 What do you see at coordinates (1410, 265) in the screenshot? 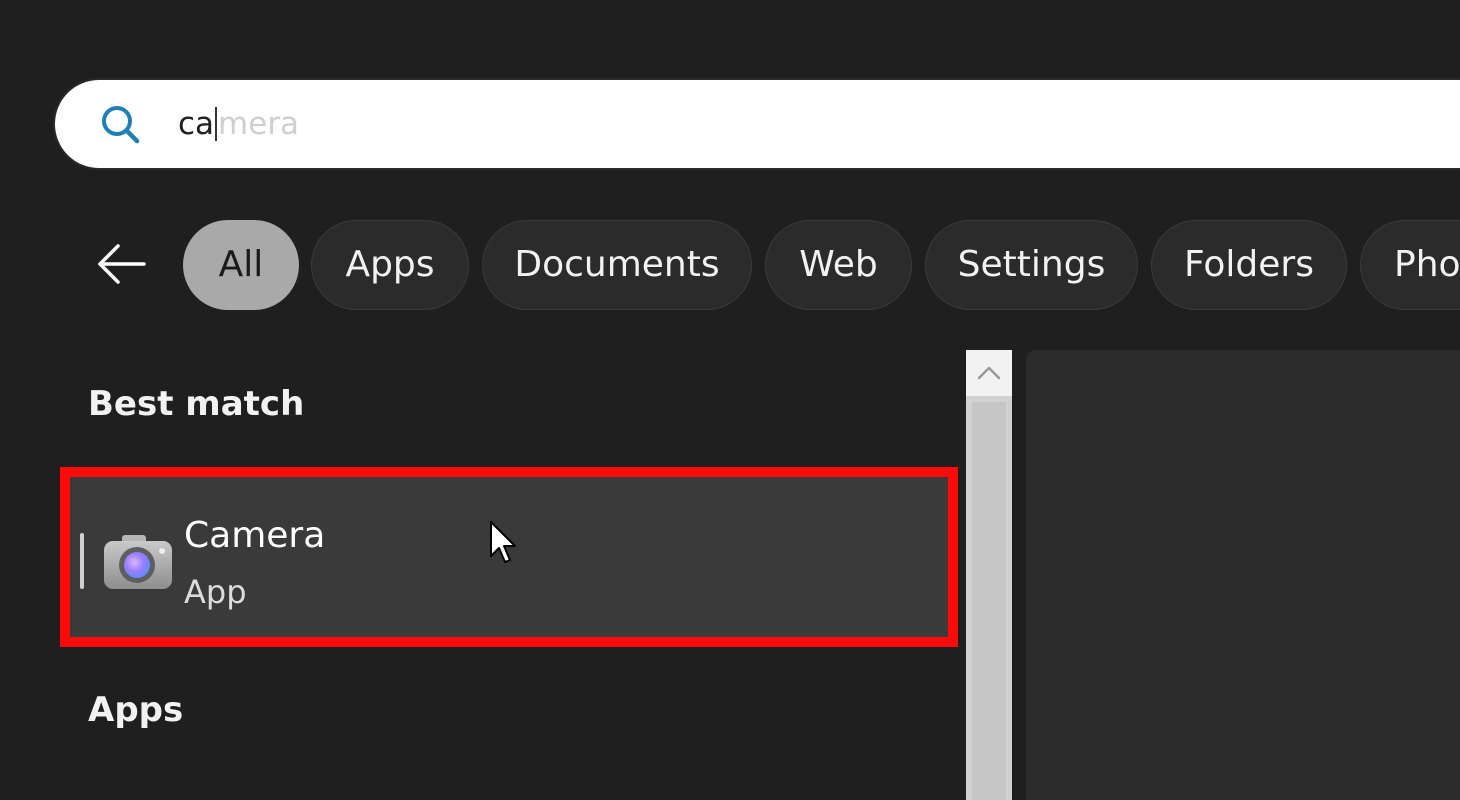
I see `filter-chip-photos: Pho` at bounding box center [1410, 265].